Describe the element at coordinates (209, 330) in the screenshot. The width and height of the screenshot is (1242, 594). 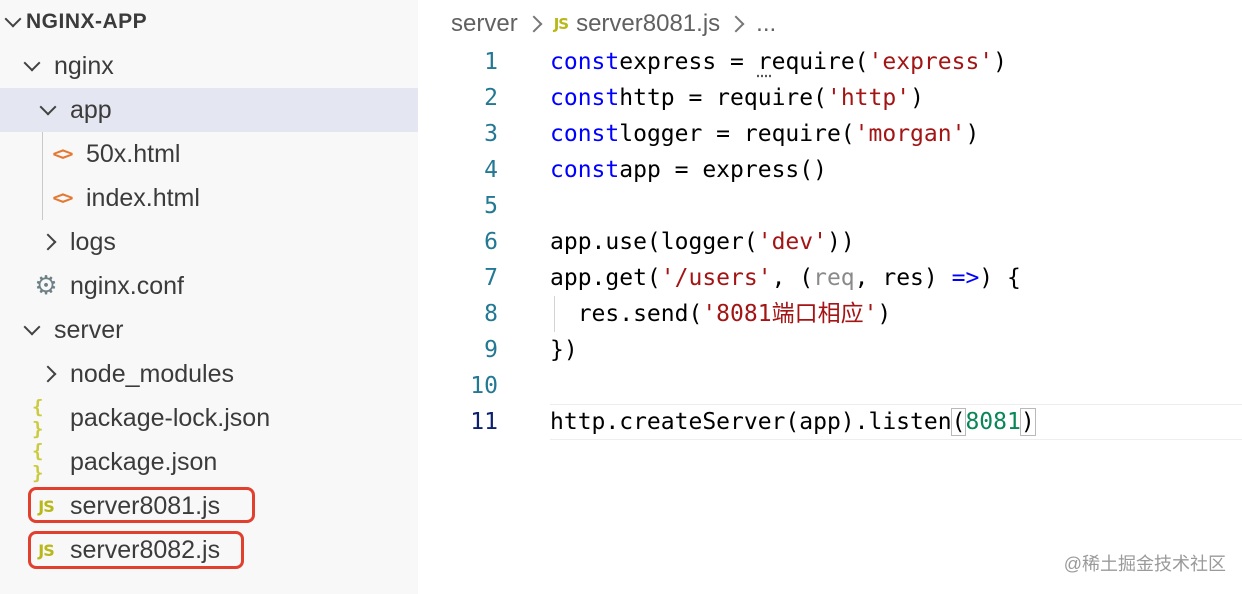
I see `tree-item-server: server` at that location.